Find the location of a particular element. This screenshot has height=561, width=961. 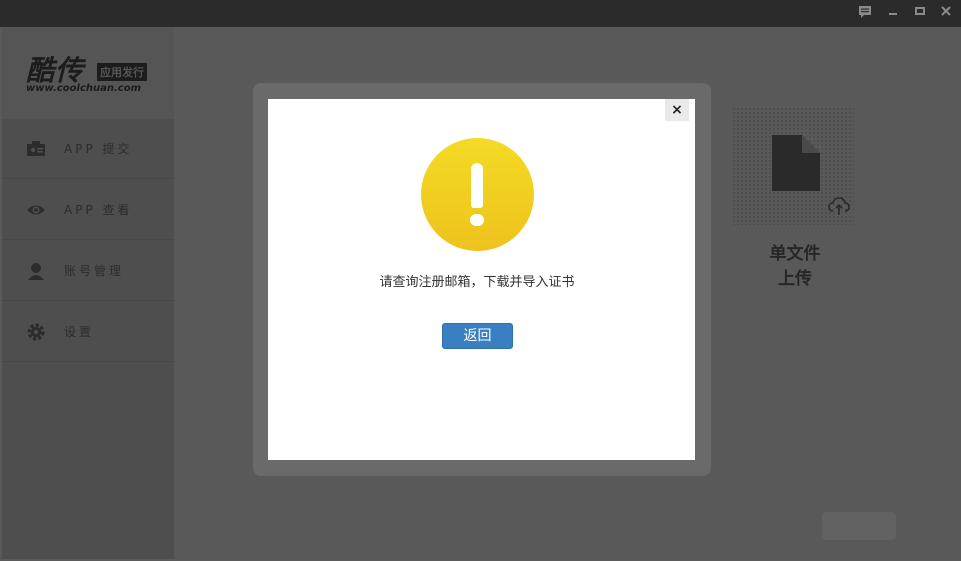

eye-icon is located at coordinates (36, 210).